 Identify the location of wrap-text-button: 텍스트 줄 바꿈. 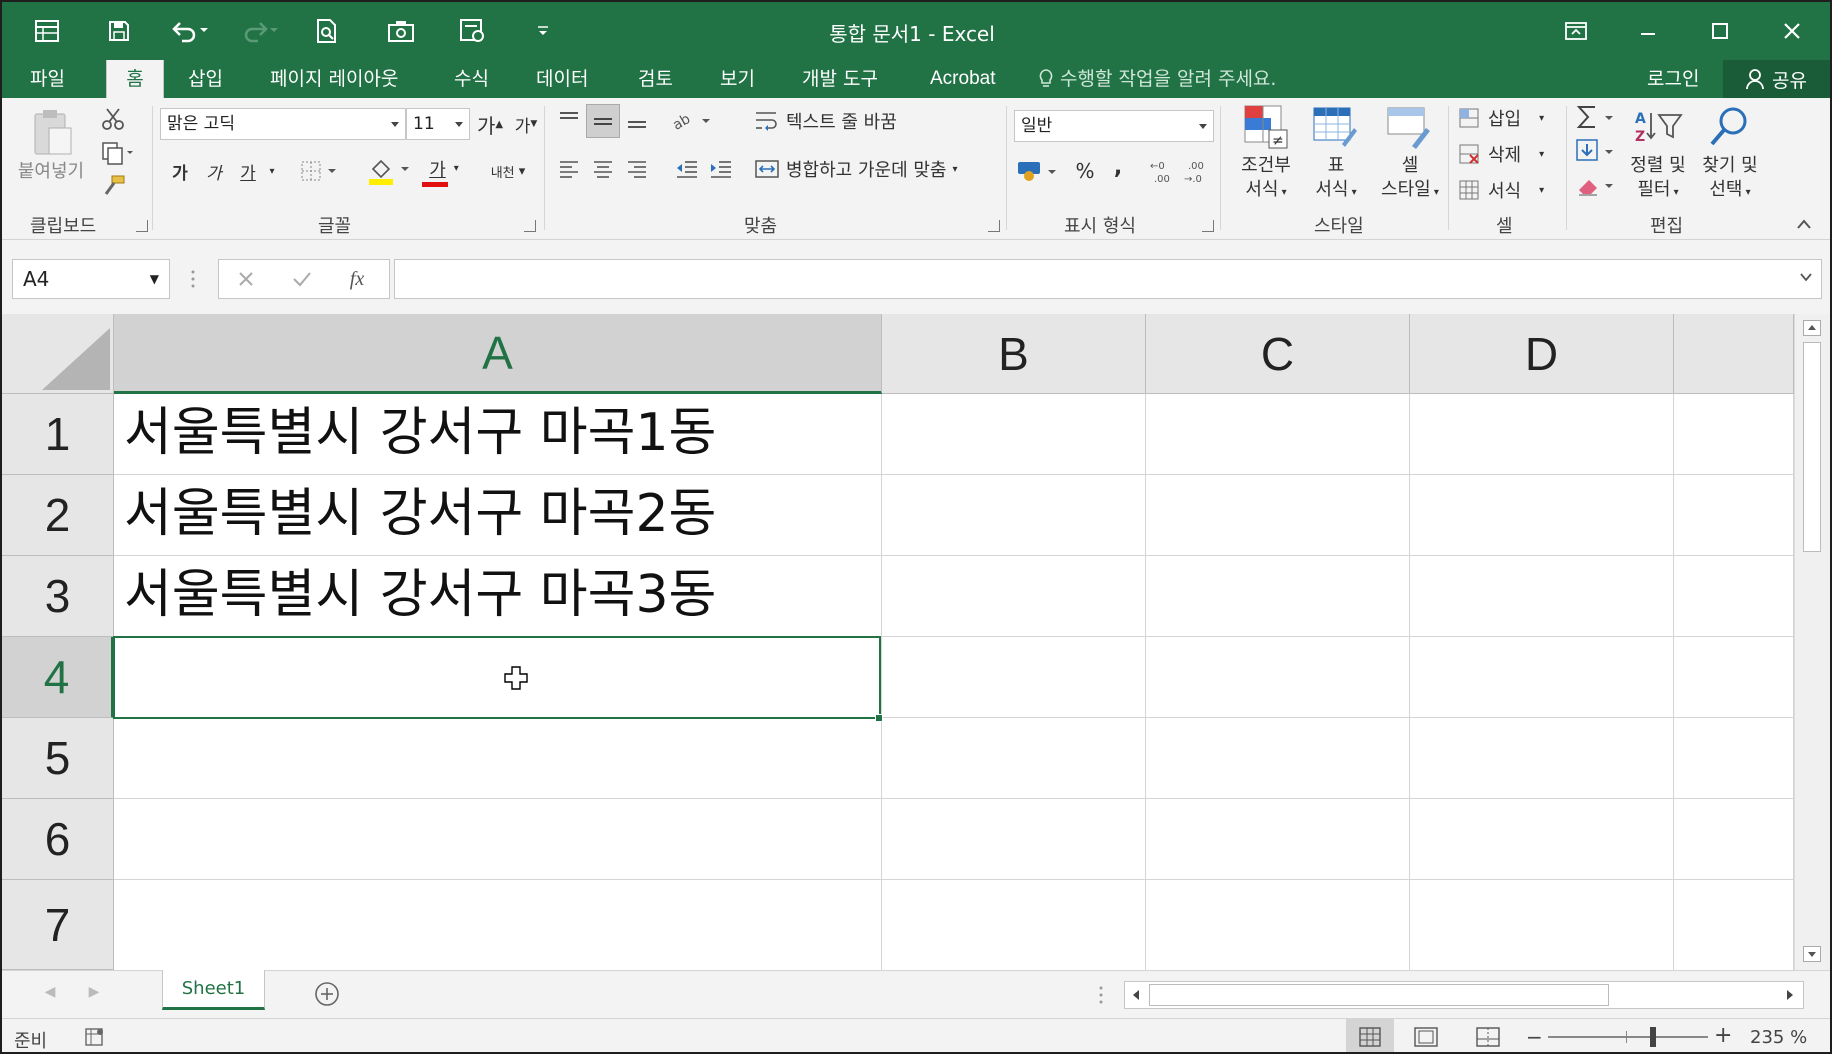
(844, 121).